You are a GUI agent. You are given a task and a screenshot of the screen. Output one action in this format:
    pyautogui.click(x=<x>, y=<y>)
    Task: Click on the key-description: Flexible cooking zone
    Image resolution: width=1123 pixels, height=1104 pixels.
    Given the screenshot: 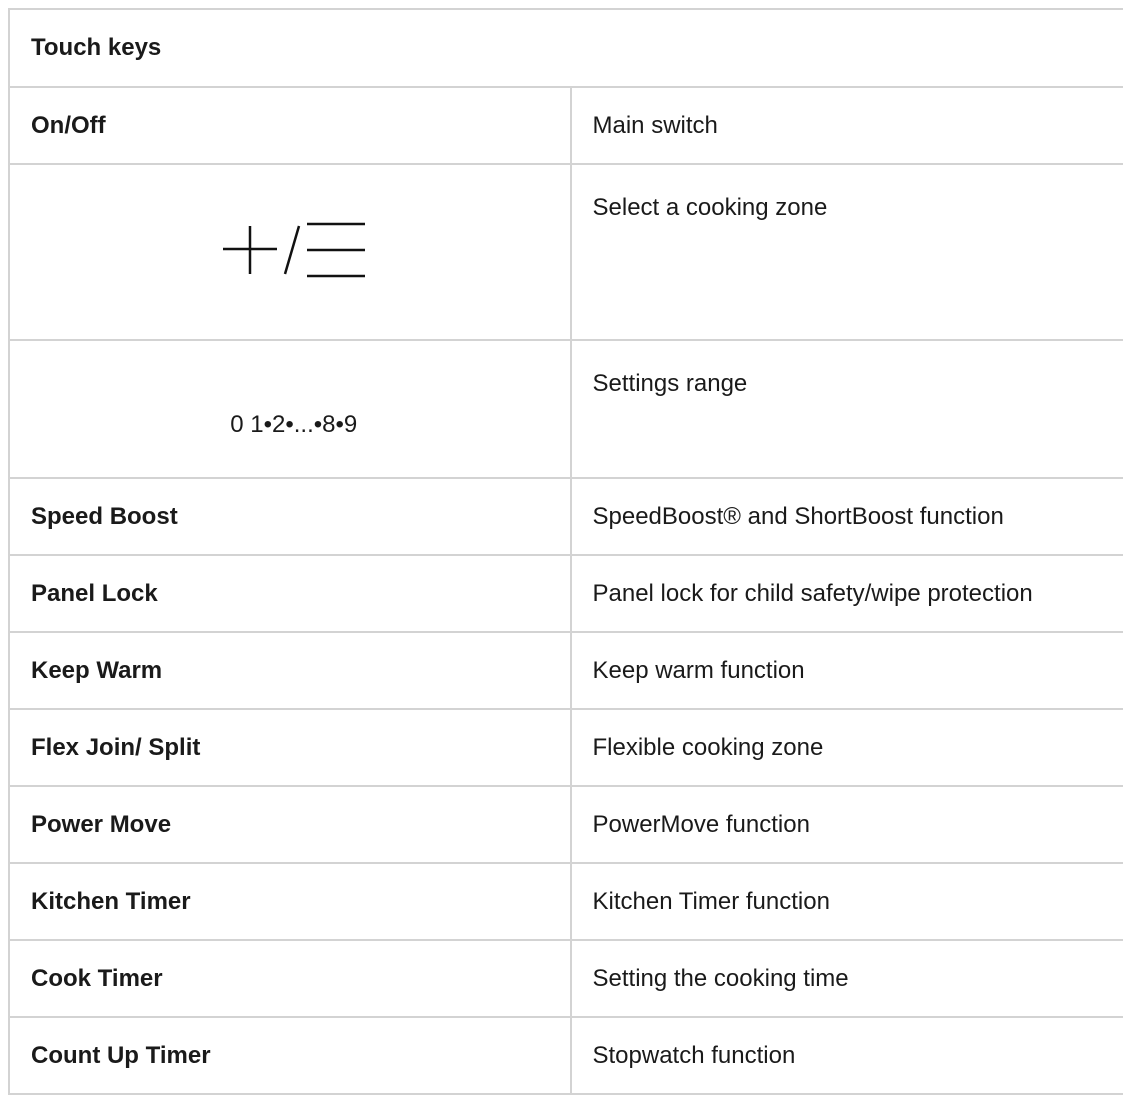 What is the action you would take?
    pyautogui.click(x=846, y=747)
    